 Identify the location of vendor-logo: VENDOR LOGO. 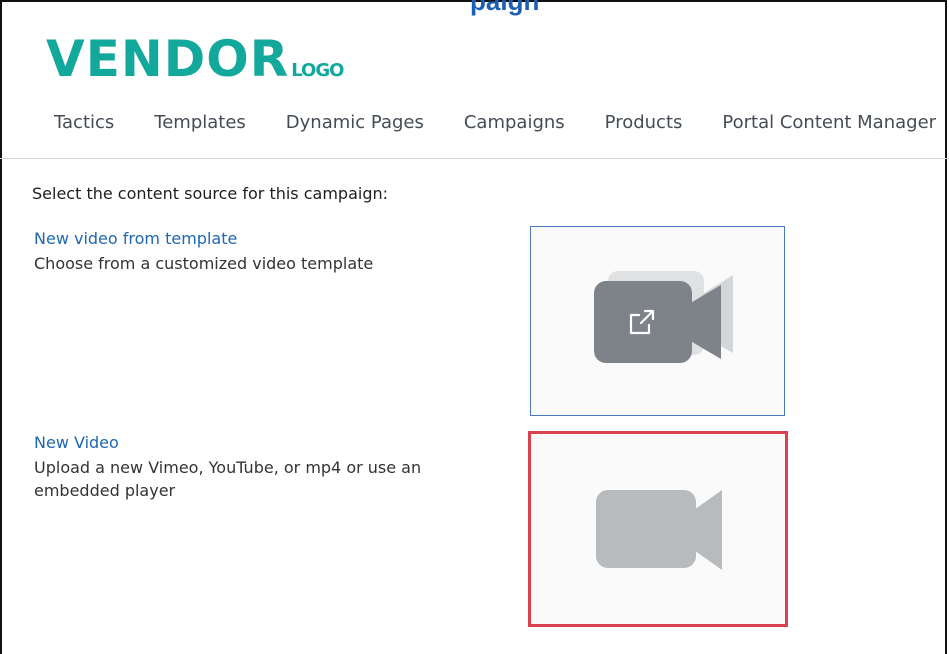
(195, 59).